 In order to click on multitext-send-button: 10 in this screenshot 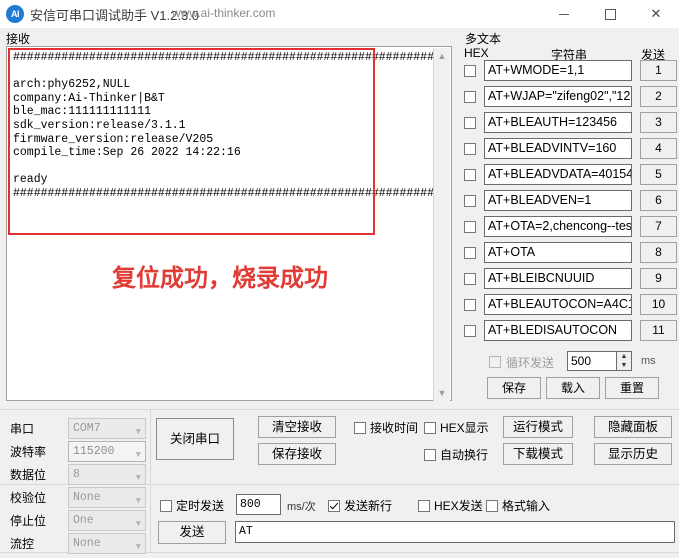, I will do `click(658, 304)`.